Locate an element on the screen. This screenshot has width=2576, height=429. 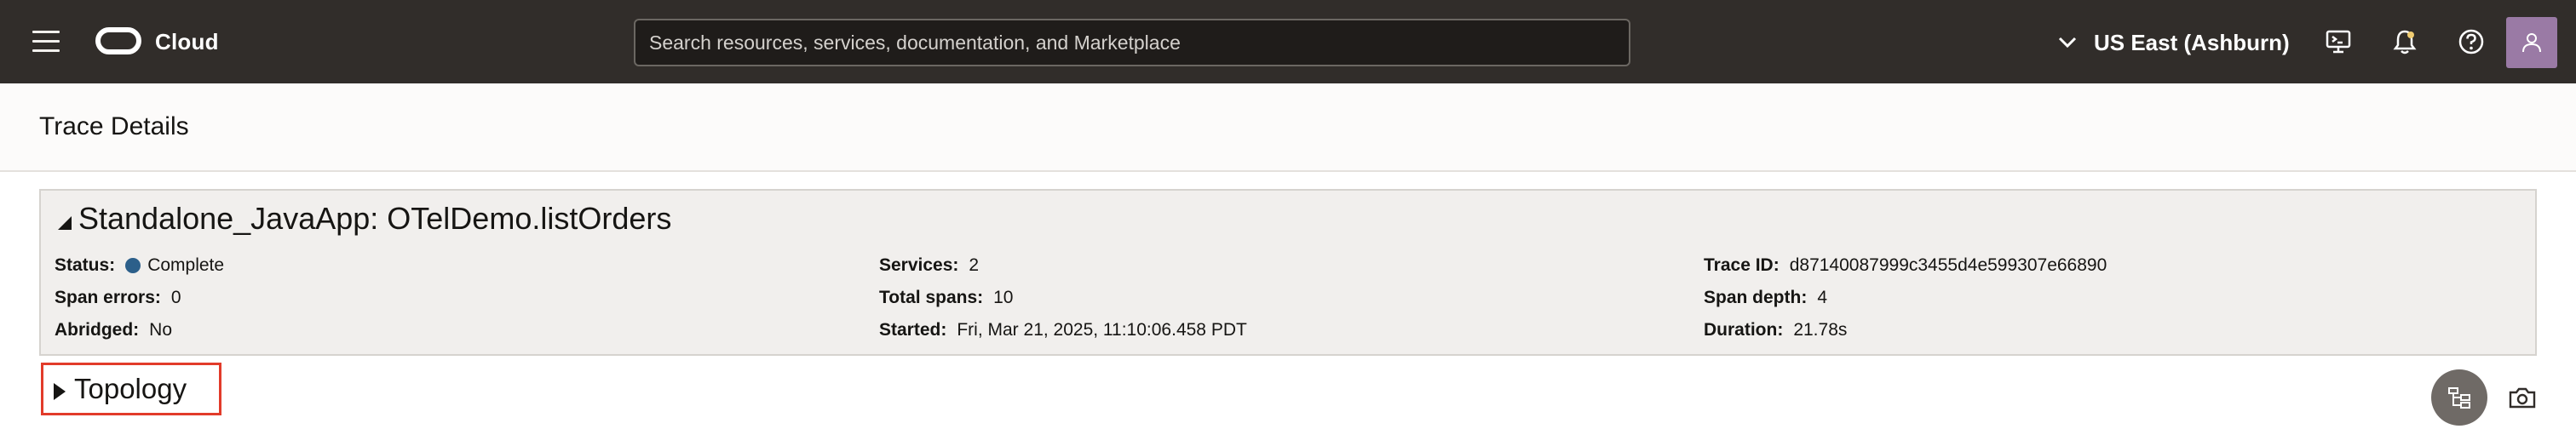
span-errors-label: Span errors: is located at coordinates (108, 297).